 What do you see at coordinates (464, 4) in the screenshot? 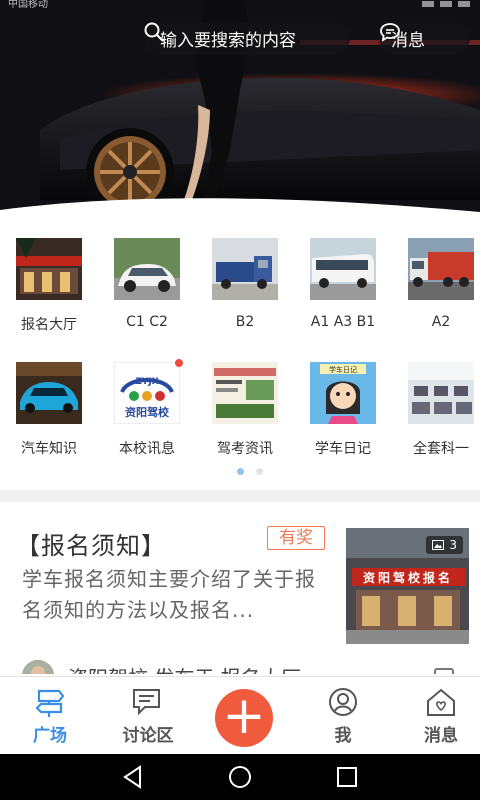
I see `battery-icon` at bounding box center [464, 4].